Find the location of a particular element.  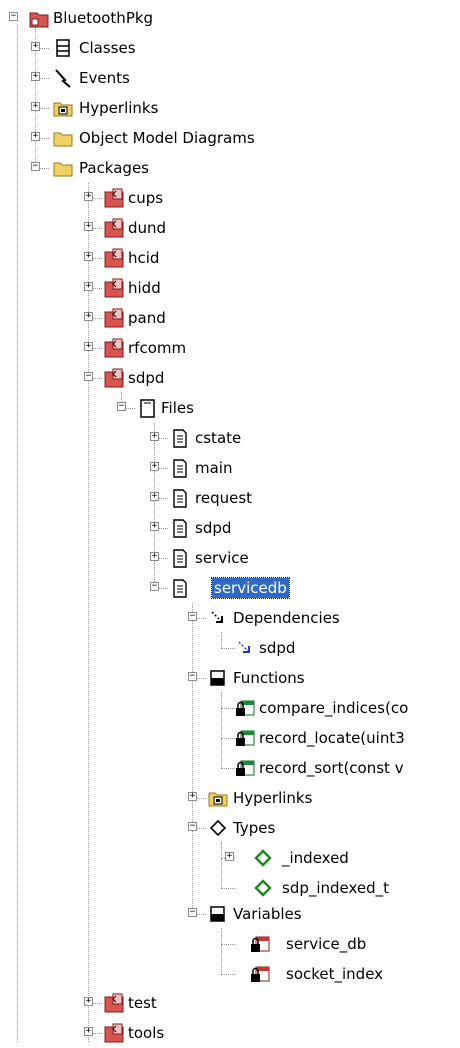

tree-node-file-selected: − servicedb is located at coordinates (230, 588).